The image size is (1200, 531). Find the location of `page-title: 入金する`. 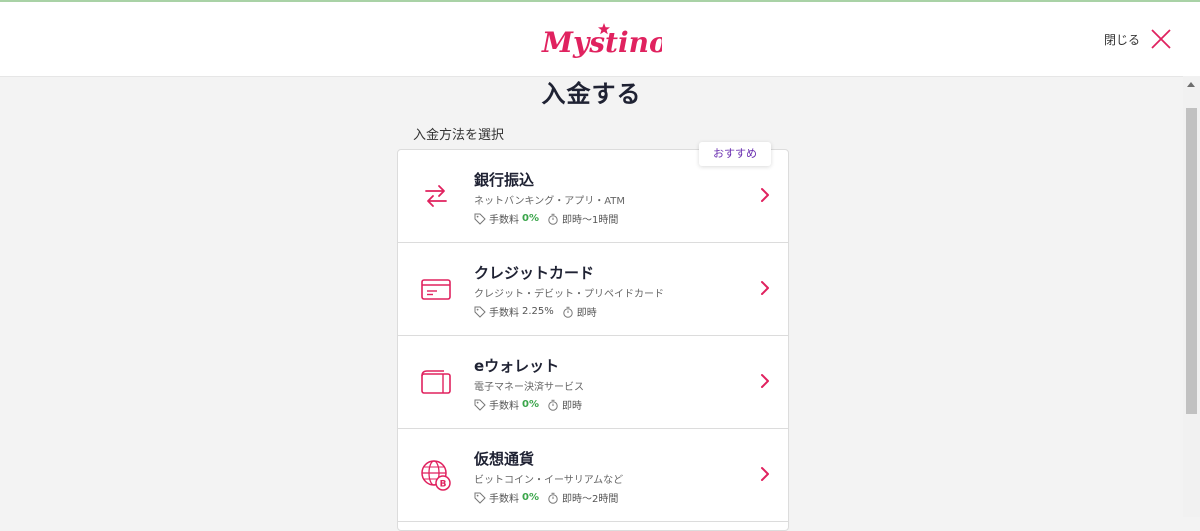

page-title: 入金する is located at coordinates (591, 94).